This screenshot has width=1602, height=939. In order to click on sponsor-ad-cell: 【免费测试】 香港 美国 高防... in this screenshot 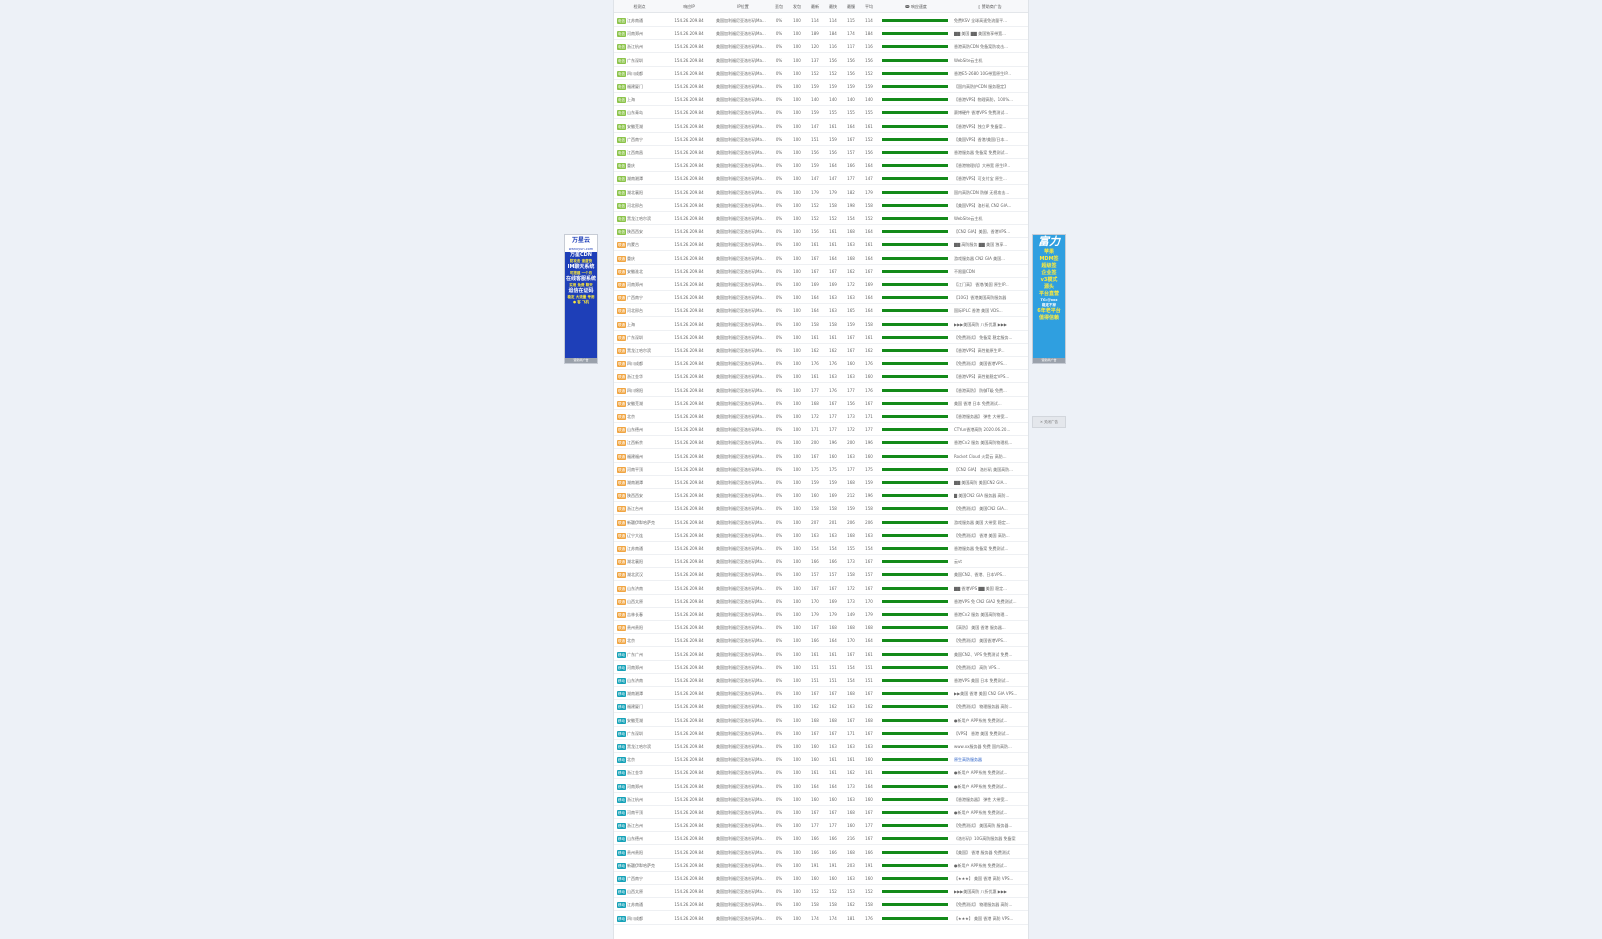, I will do `click(990, 535)`.